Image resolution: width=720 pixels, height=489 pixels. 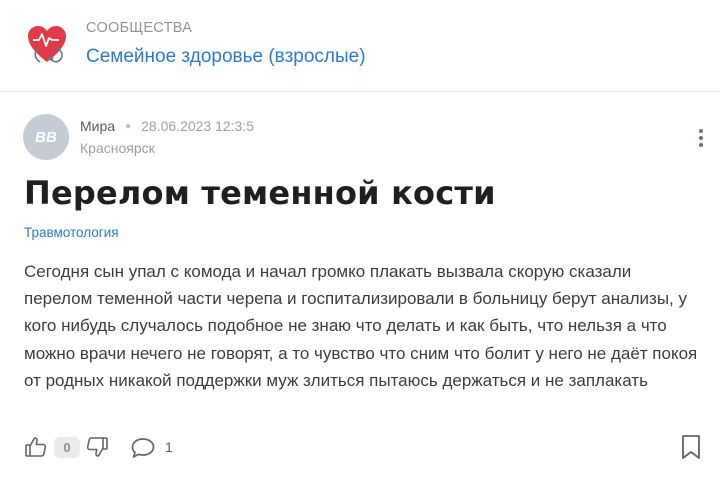 What do you see at coordinates (71, 232) in the screenshot?
I see `post-tag-link: Травмотология` at bounding box center [71, 232].